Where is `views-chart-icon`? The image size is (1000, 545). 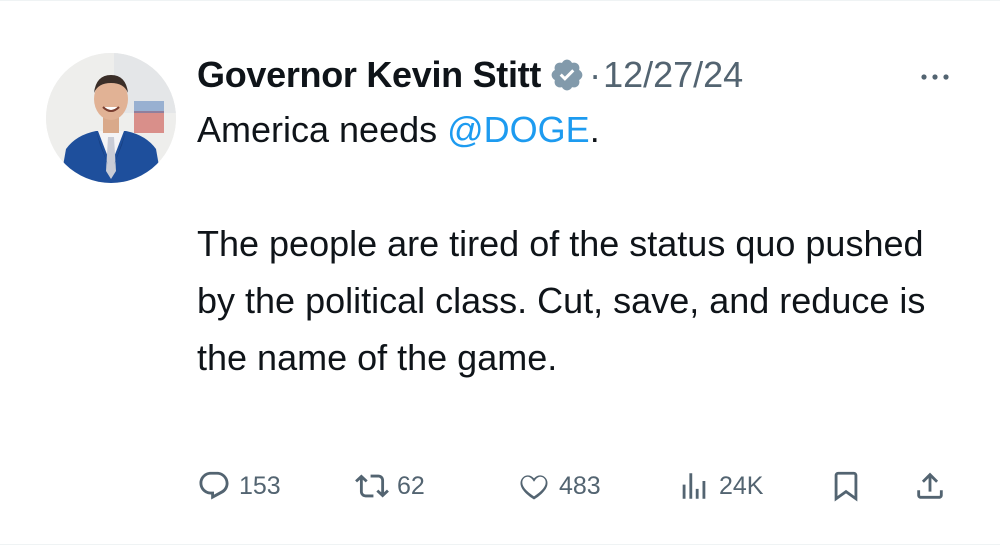 views-chart-icon is located at coordinates (694, 486).